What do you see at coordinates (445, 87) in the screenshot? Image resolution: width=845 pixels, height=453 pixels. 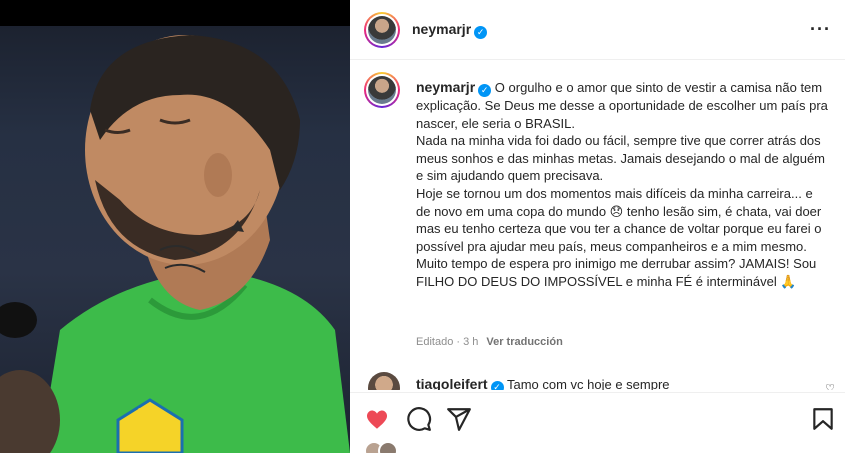 I see `caption-username: neymarjr` at bounding box center [445, 87].